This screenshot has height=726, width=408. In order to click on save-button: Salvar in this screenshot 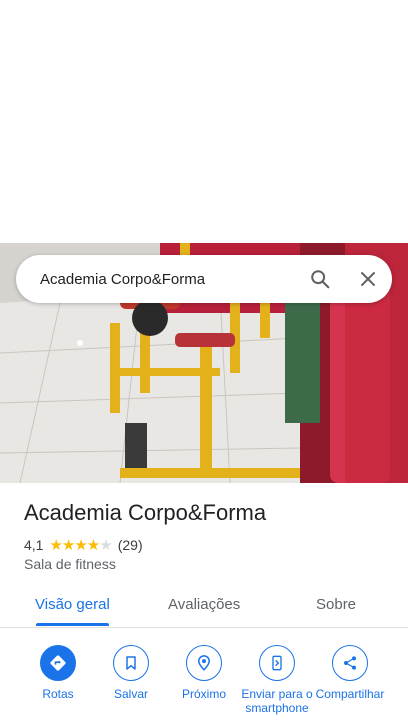, I will do `click(131, 673)`.